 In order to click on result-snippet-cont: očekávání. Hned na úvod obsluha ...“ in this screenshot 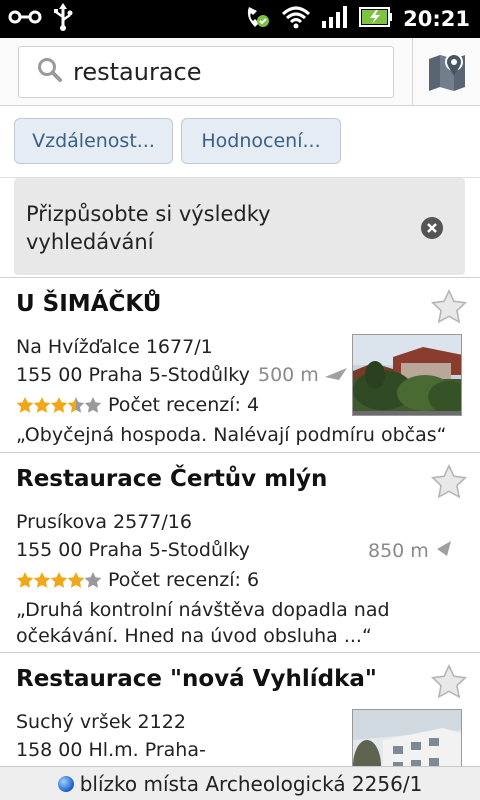, I will do `click(194, 636)`.